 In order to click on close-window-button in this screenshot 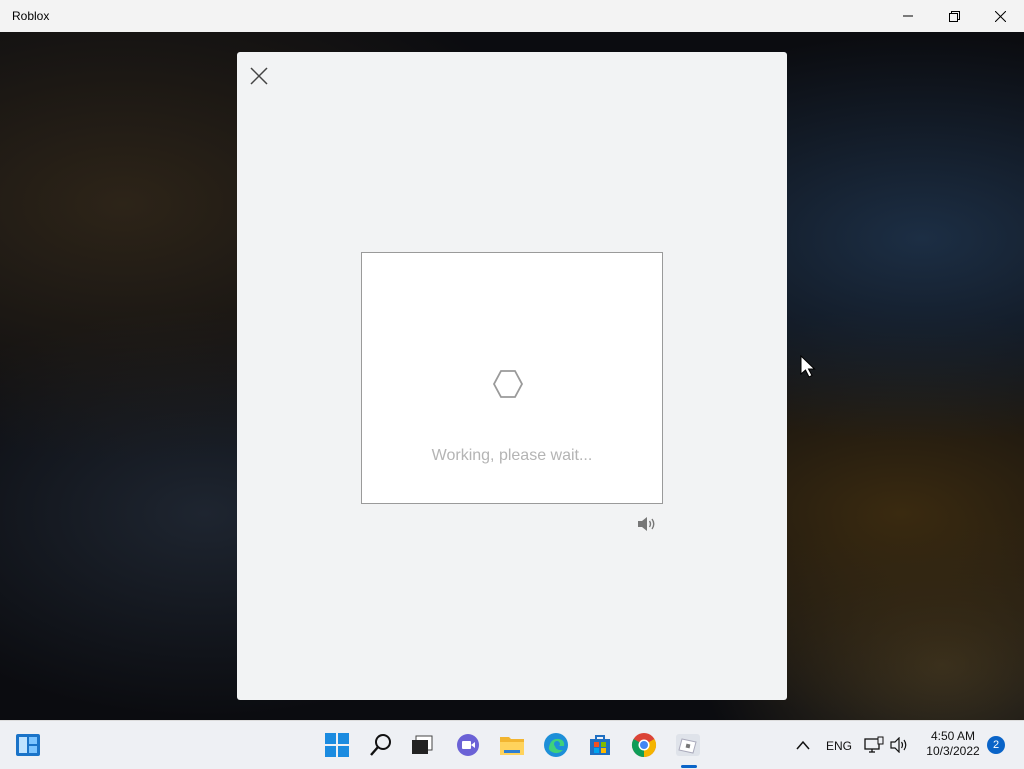, I will do `click(1000, 16)`.